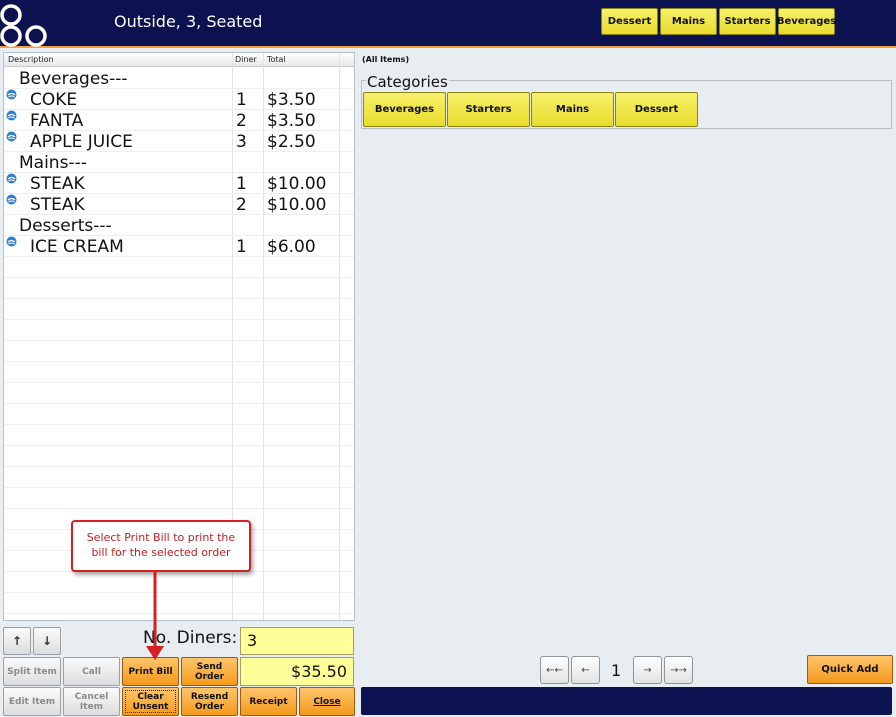  Describe the element at coordinates (179, 78) in the screenshot. I see `order-group-row: Beverages---` at that location.